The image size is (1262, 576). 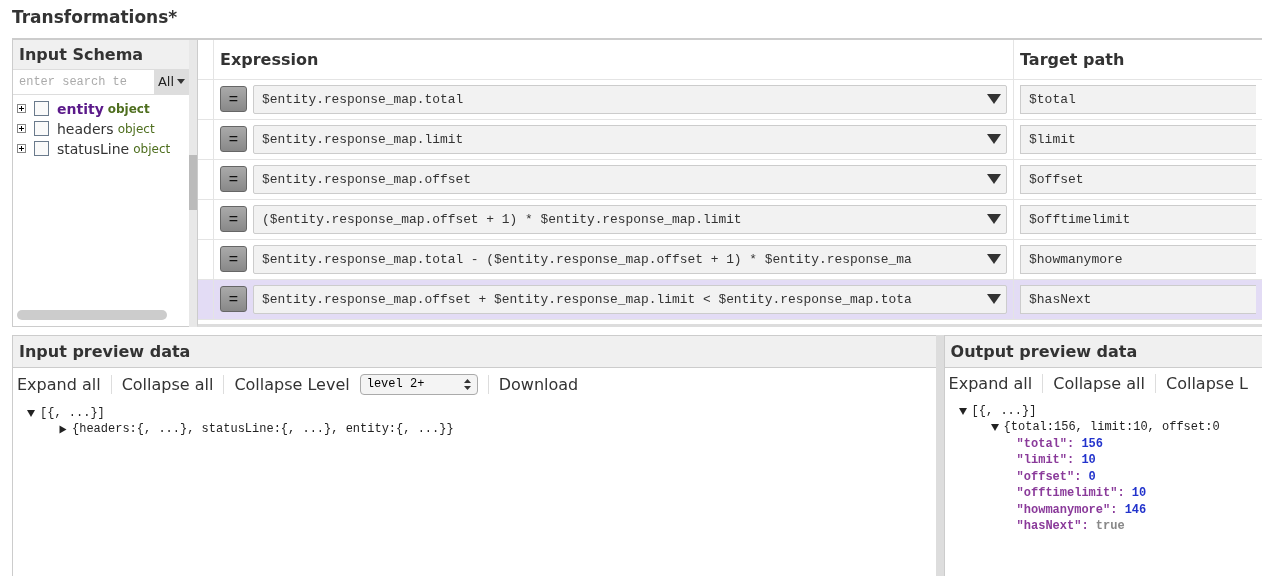 I want to click on json-field: "howmanymore": 146, so click(x=1103, y=510).